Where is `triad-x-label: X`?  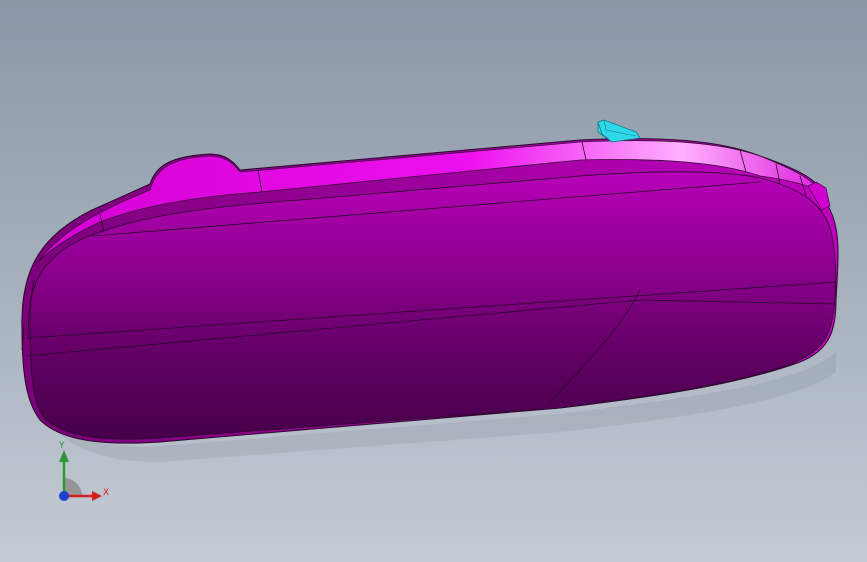
triad-x-label: X is located at coordinates (106, 493).